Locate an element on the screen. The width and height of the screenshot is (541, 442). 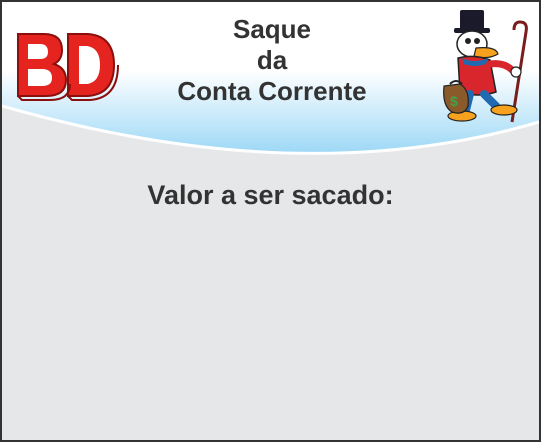
withdraw-amount-prompt: Valor a ser sacado: is located at coordinates (270, 195).